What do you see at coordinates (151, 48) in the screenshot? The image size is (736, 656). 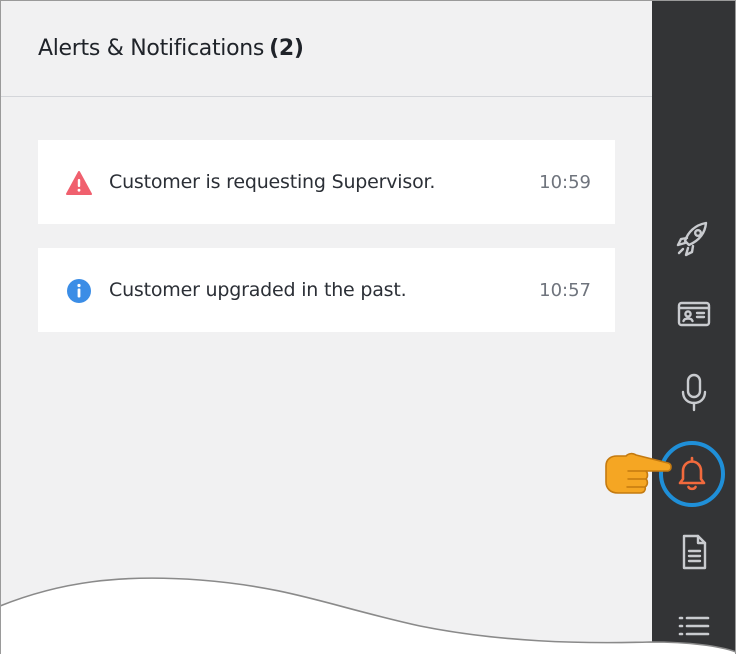 I see `panel-title-text: Alerts & Notifications` at bounding box center [151, 48].